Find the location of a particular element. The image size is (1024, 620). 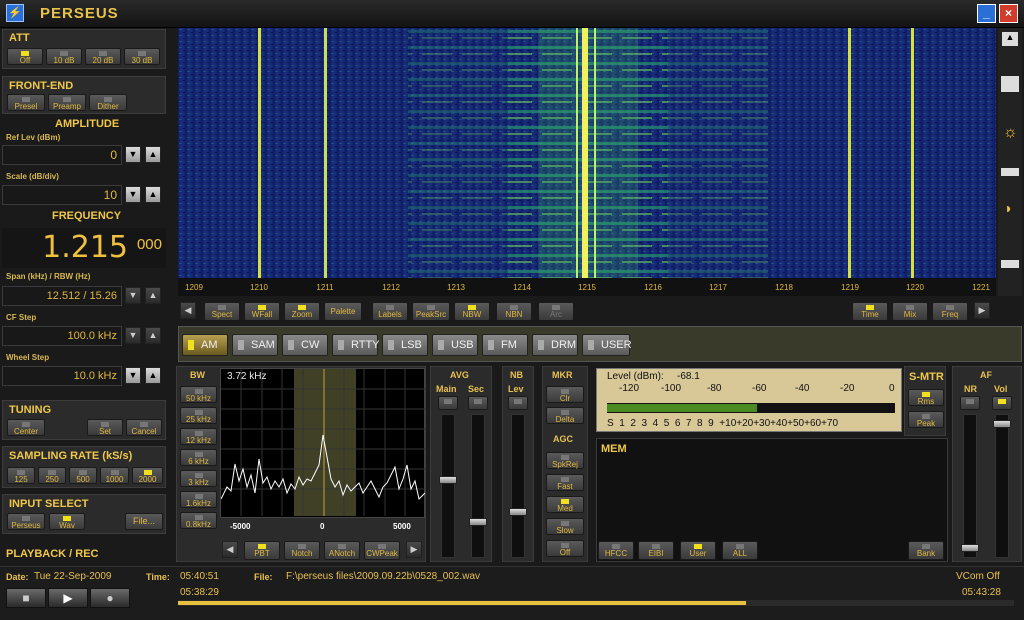

scroll-up-arrow: ▲ is located at coordinates (1010, 39).